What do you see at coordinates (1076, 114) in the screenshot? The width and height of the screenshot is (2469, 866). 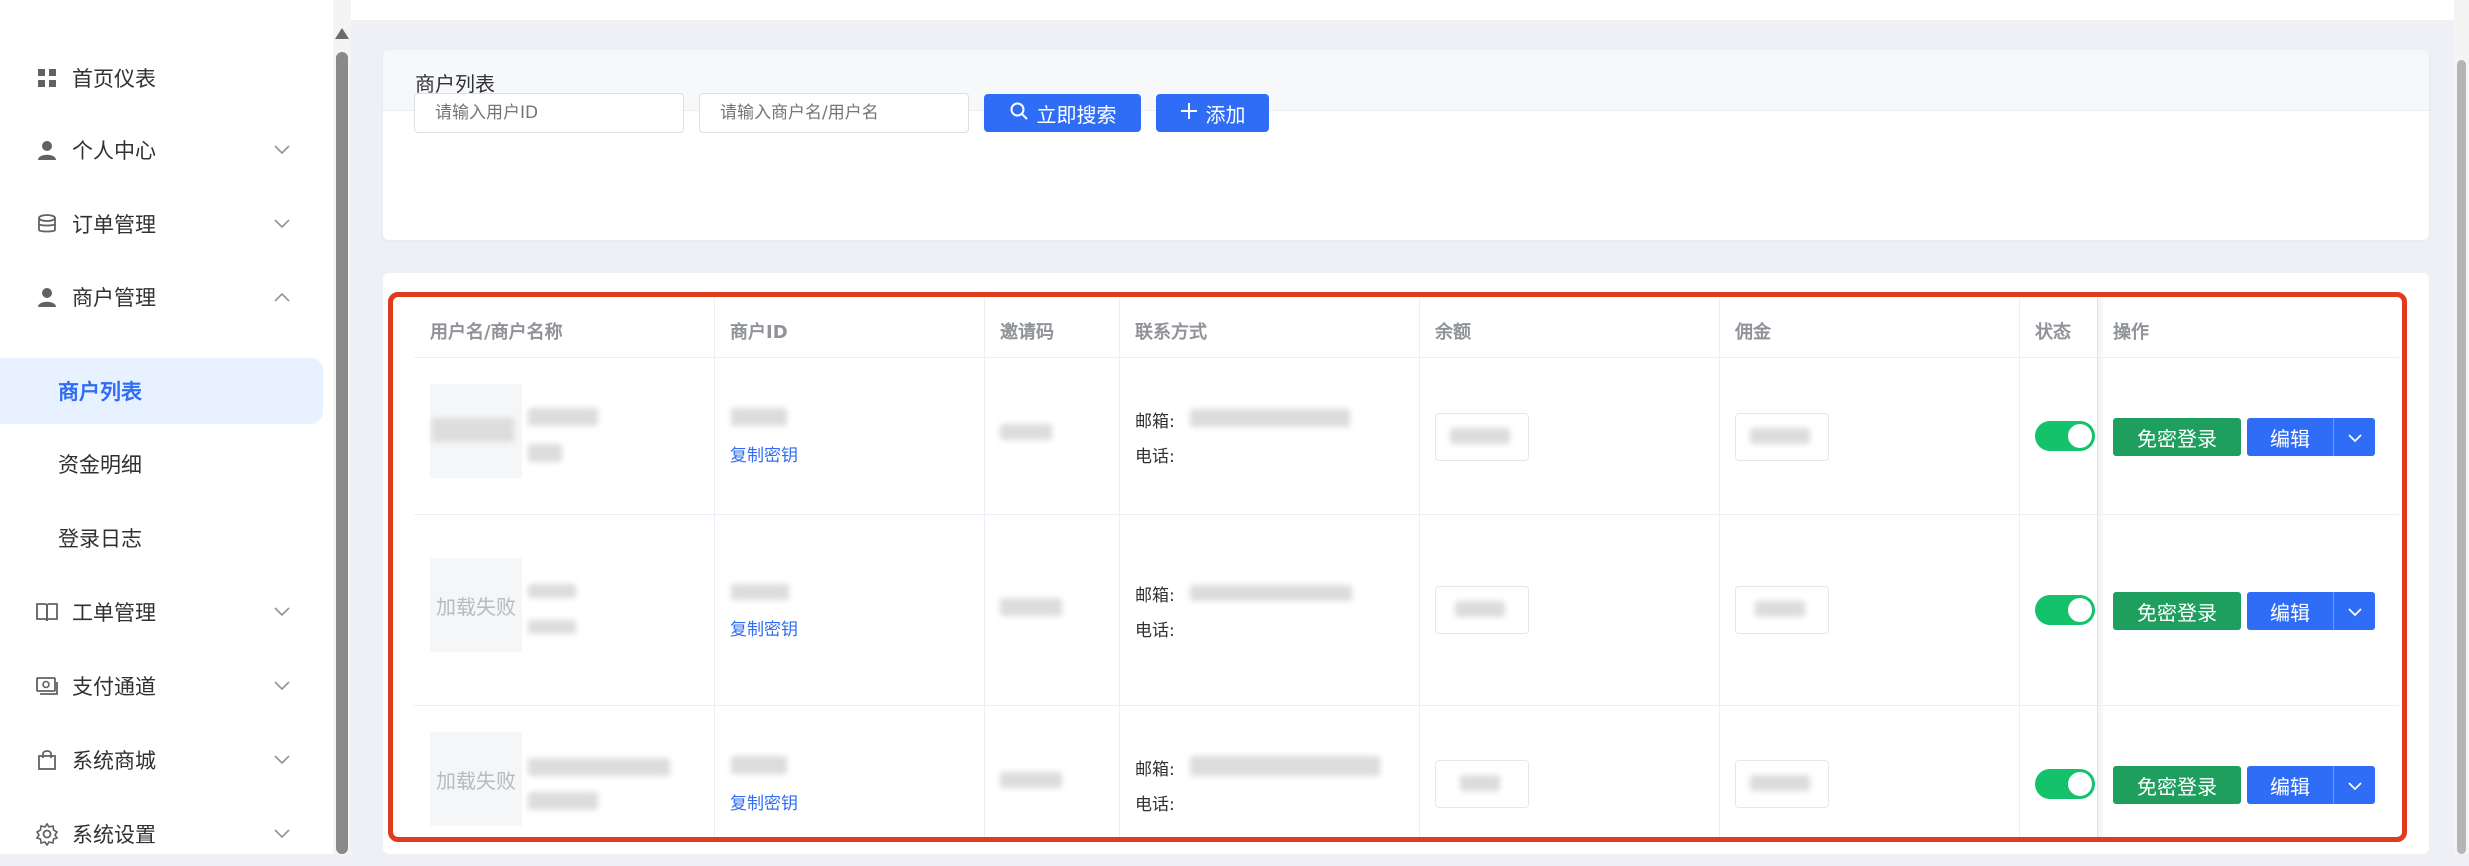 I see `search-button-label: 立即搜索` at bounding box center [1076, 114].